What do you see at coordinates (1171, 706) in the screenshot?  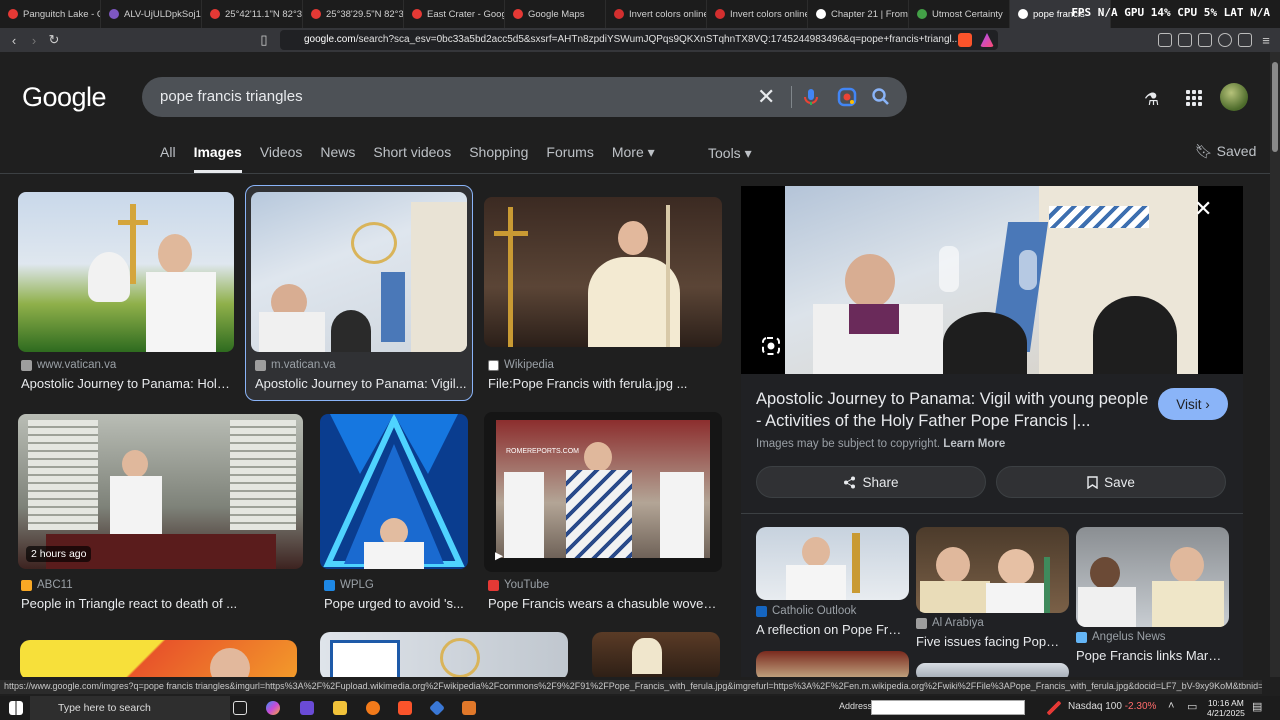 I see `chevron-up-icon: ˄` at bounding box center [1171, 706].